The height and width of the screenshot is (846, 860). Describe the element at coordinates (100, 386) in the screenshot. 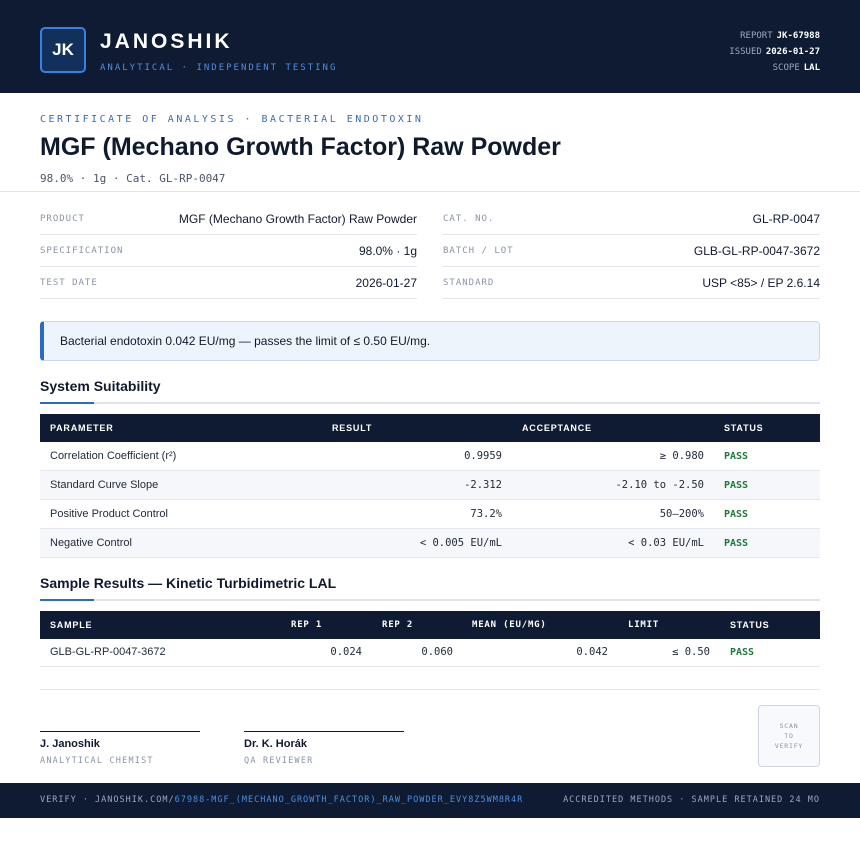

I see `section-title-system-suitability: System Suitability` at that location.